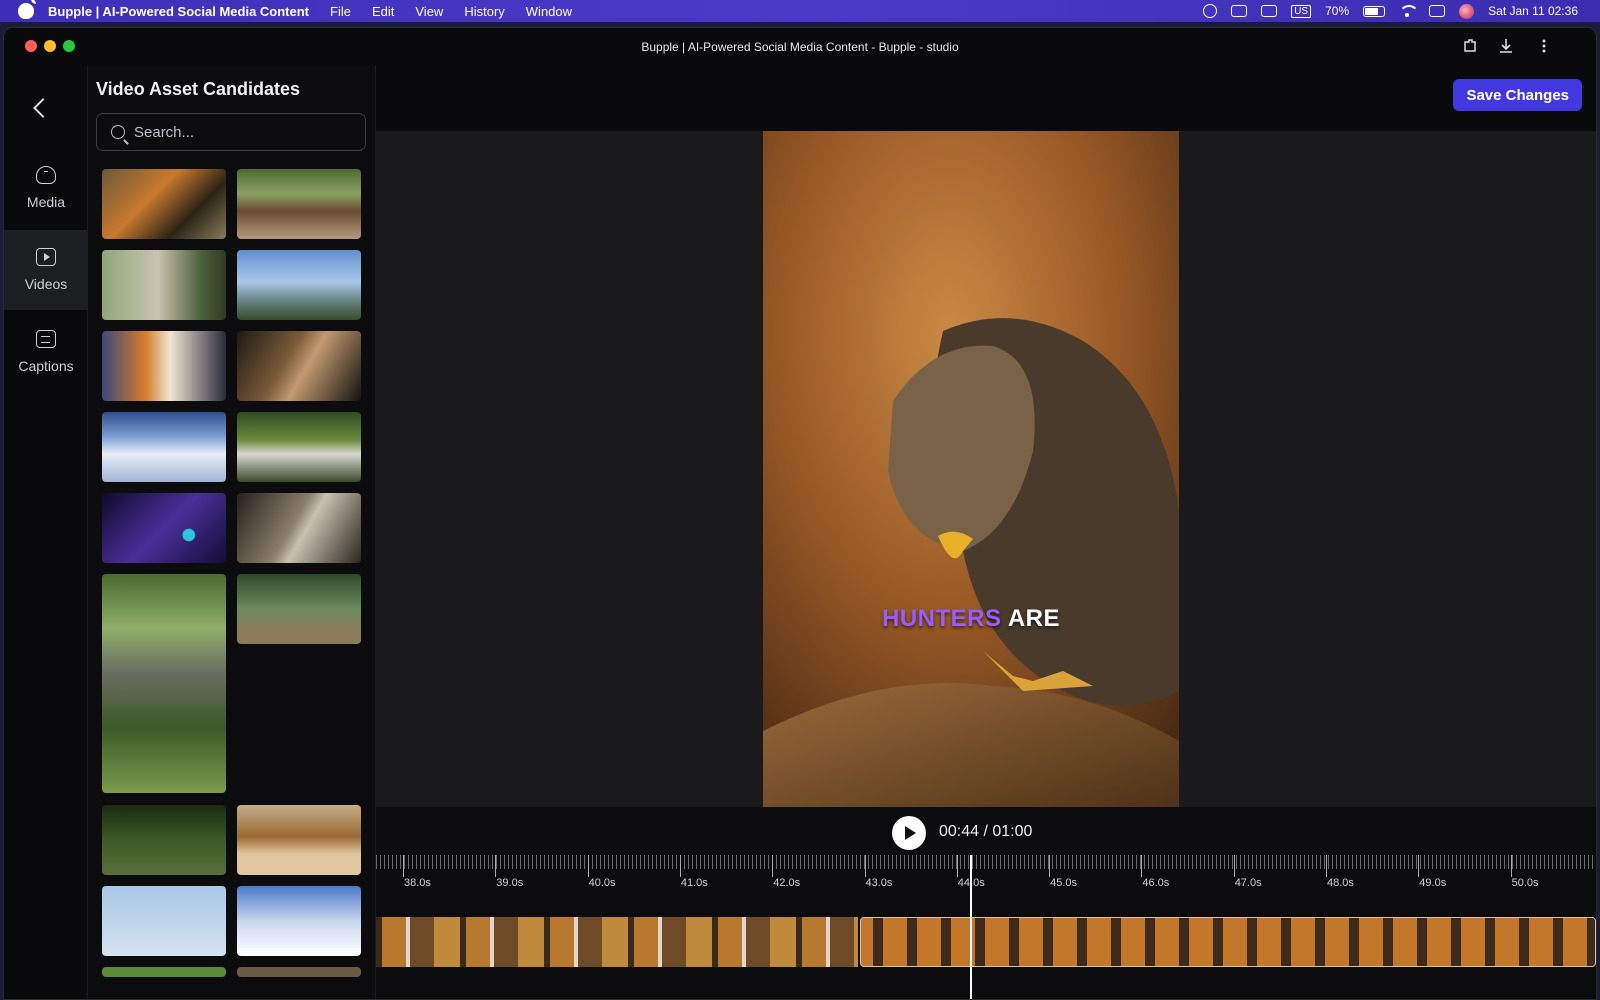  Describe the element at coordinates (46, 284) in the screenshot. I see `rail-item-label: Videos` at that location.